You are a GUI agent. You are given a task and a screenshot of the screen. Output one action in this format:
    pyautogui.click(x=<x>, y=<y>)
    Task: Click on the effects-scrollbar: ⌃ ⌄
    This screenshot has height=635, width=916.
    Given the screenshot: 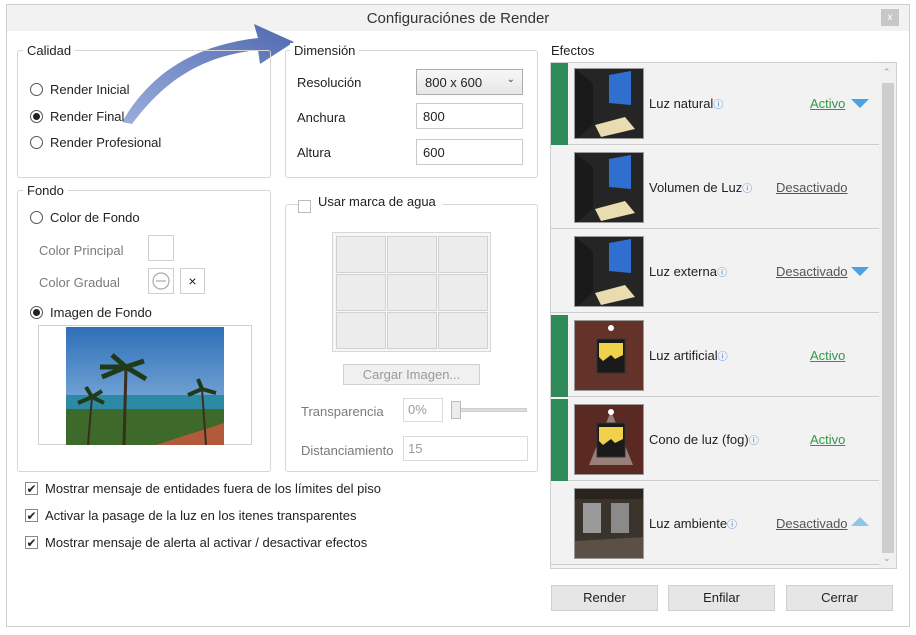 What is the action you would take?
    pyautogui.click(x=887, y=315)
    